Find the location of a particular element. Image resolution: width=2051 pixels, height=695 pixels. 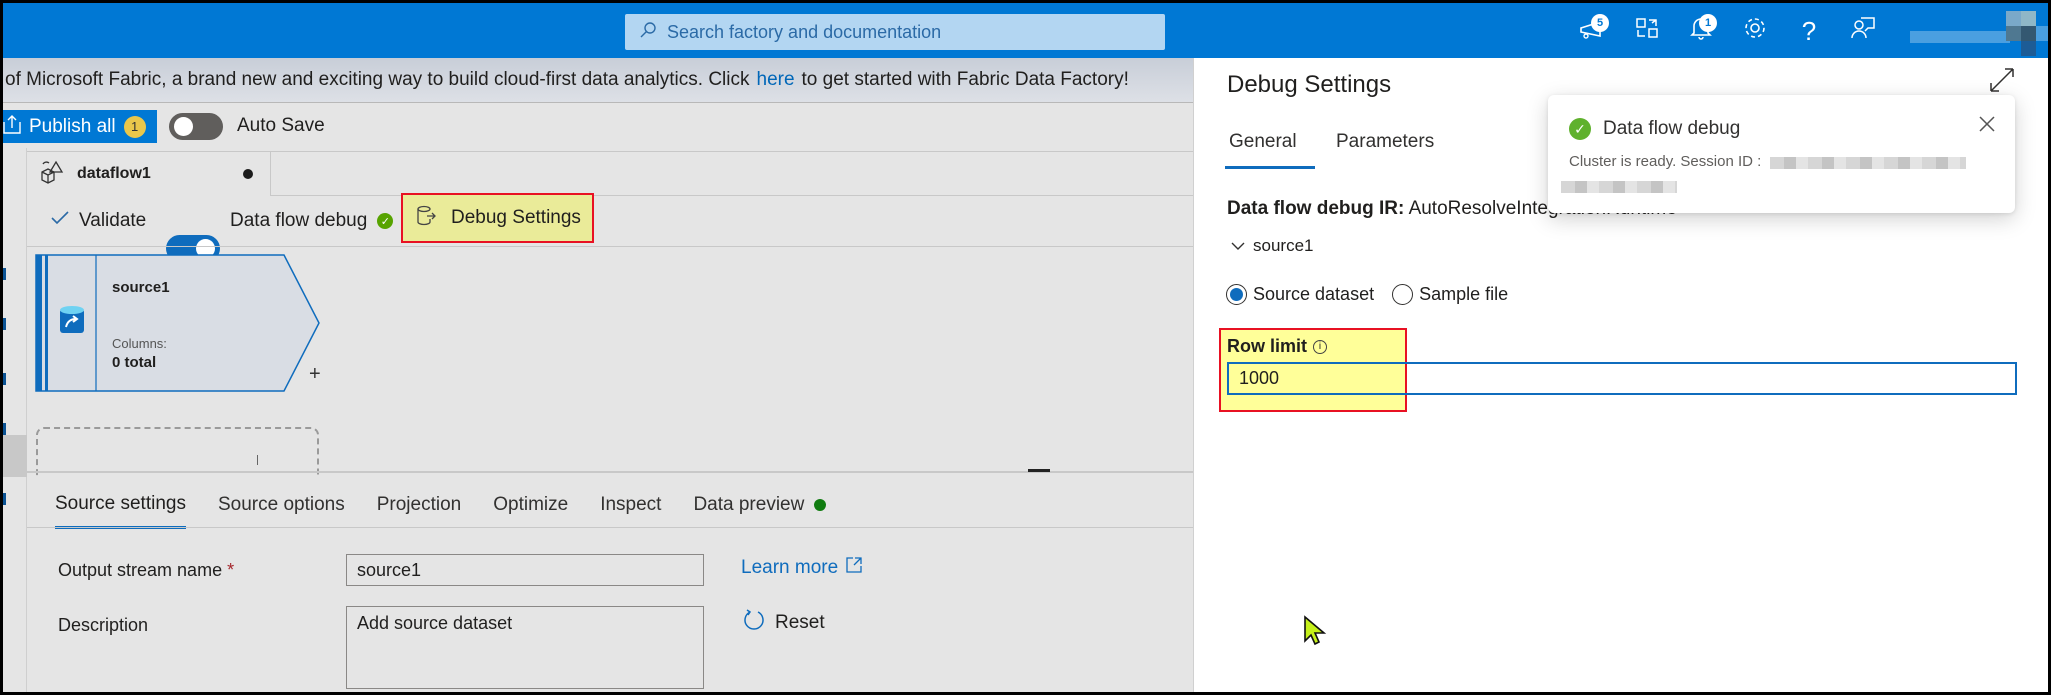

reset-label: Reset is located at coordinates (800, 622).